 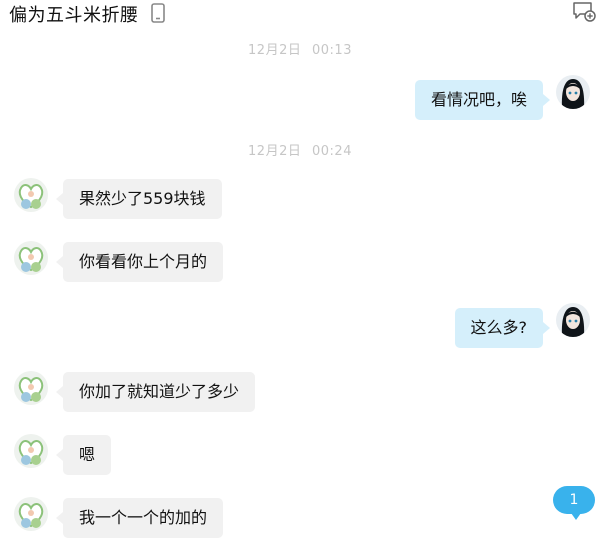 I want to click on phone-icon, so click(x=158, y=15).